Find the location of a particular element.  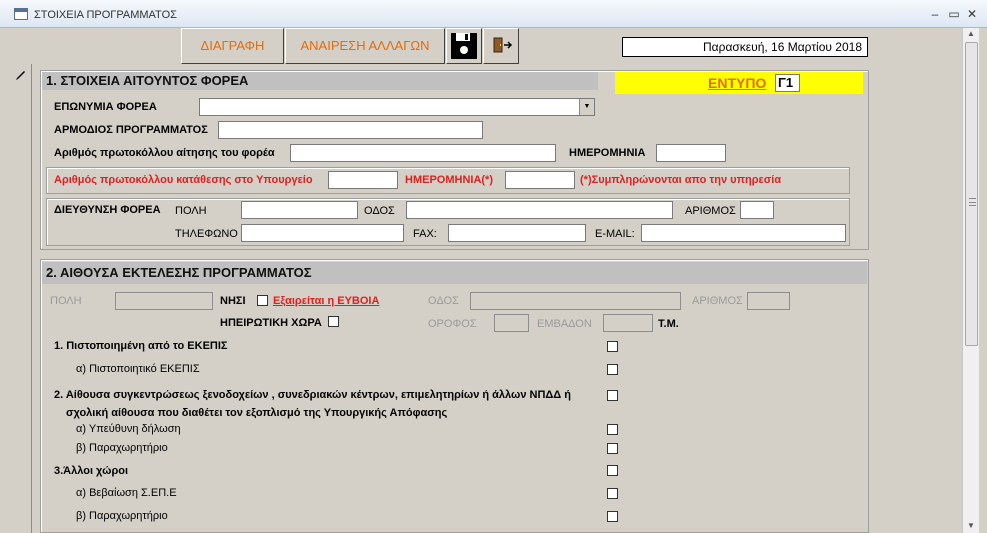

floor-label: ΟΡΟΦΟΣ is located at coordinates (452, 324).